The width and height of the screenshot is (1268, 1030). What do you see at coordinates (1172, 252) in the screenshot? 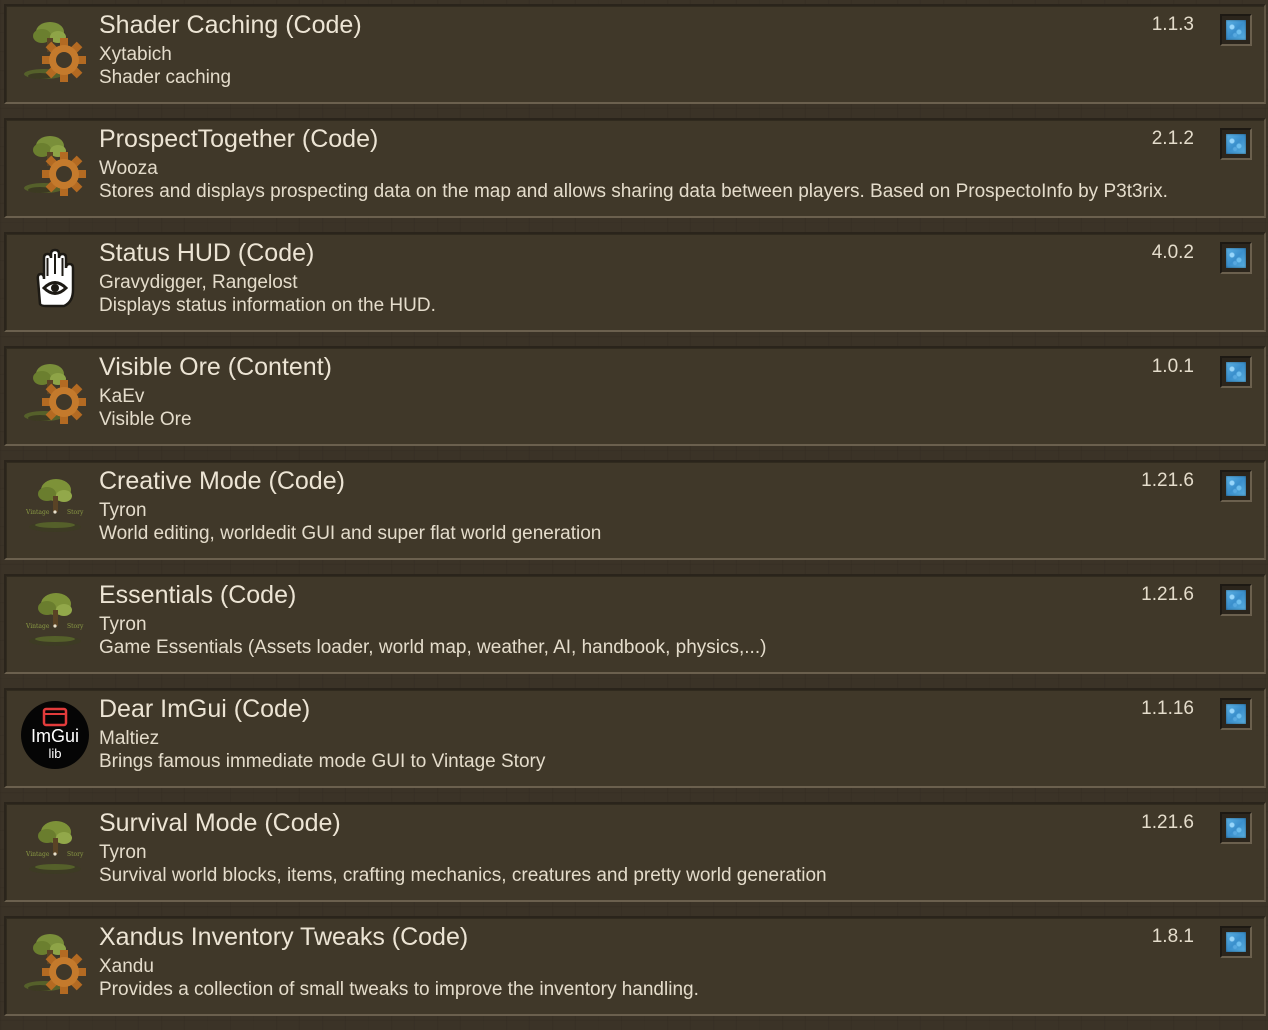
I see `mod-version: 4.0.2` at bounding box center [1172, 252].